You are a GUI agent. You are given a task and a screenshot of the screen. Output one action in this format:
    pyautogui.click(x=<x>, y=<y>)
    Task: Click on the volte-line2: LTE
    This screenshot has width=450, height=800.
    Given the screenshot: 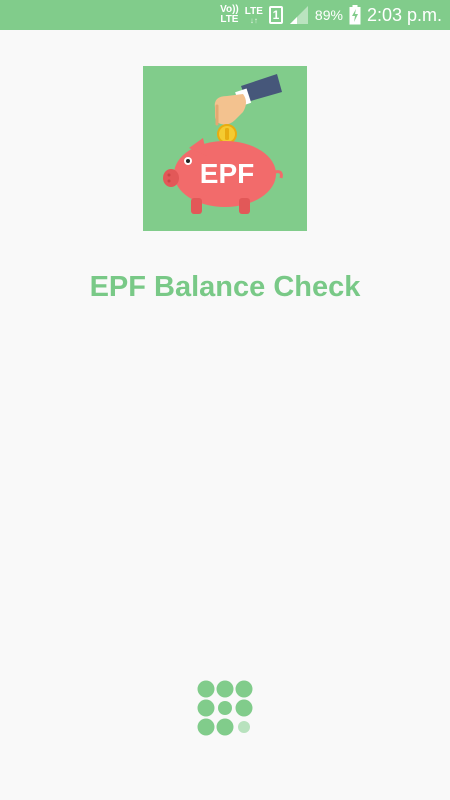 What is the action you would take?
    pyautogui.click(x=229, y=19)
    